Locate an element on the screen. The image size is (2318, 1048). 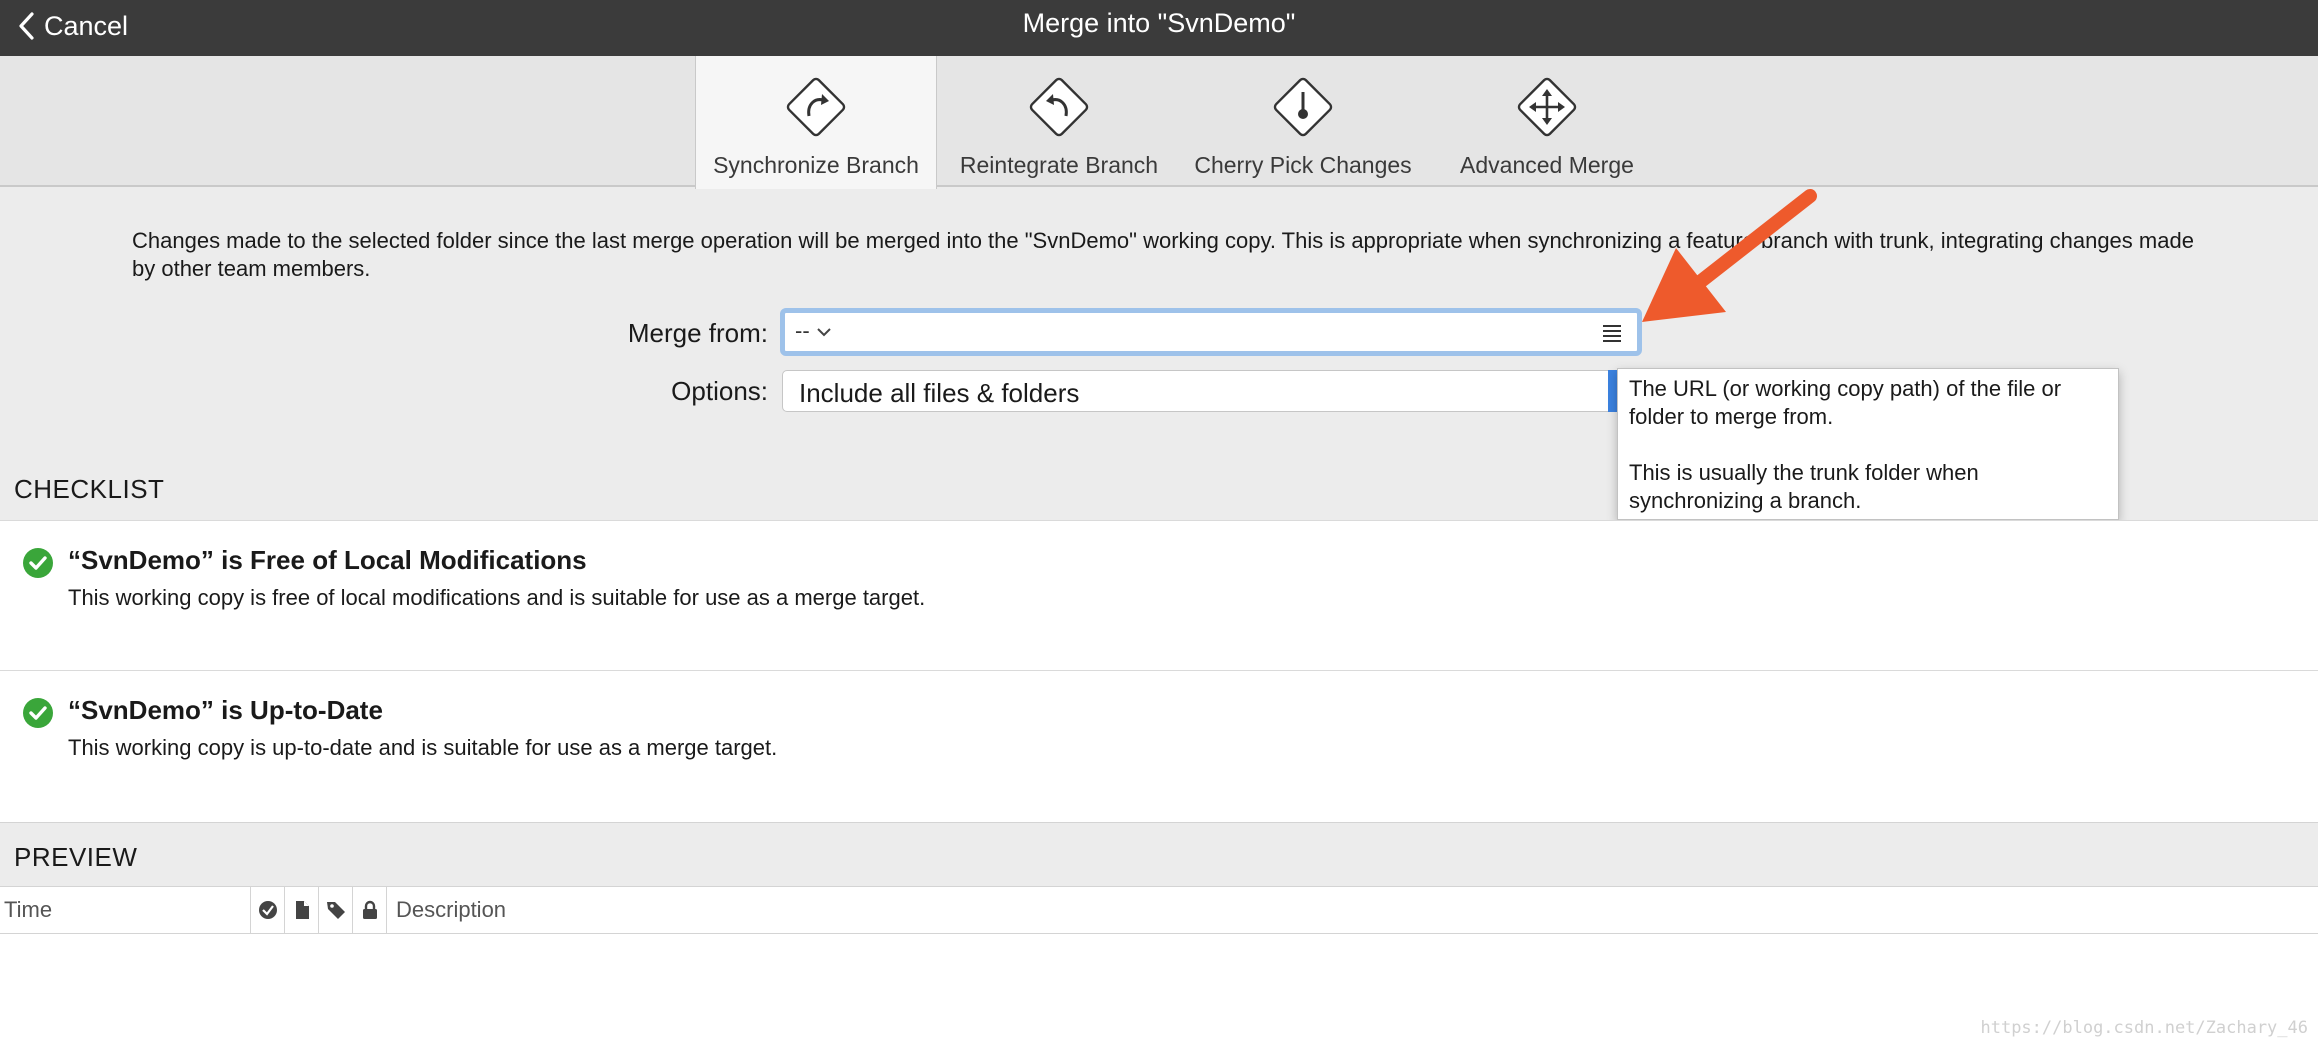
window-title: Merge into "SvnDemo" is located at coordinates (1159, 23).